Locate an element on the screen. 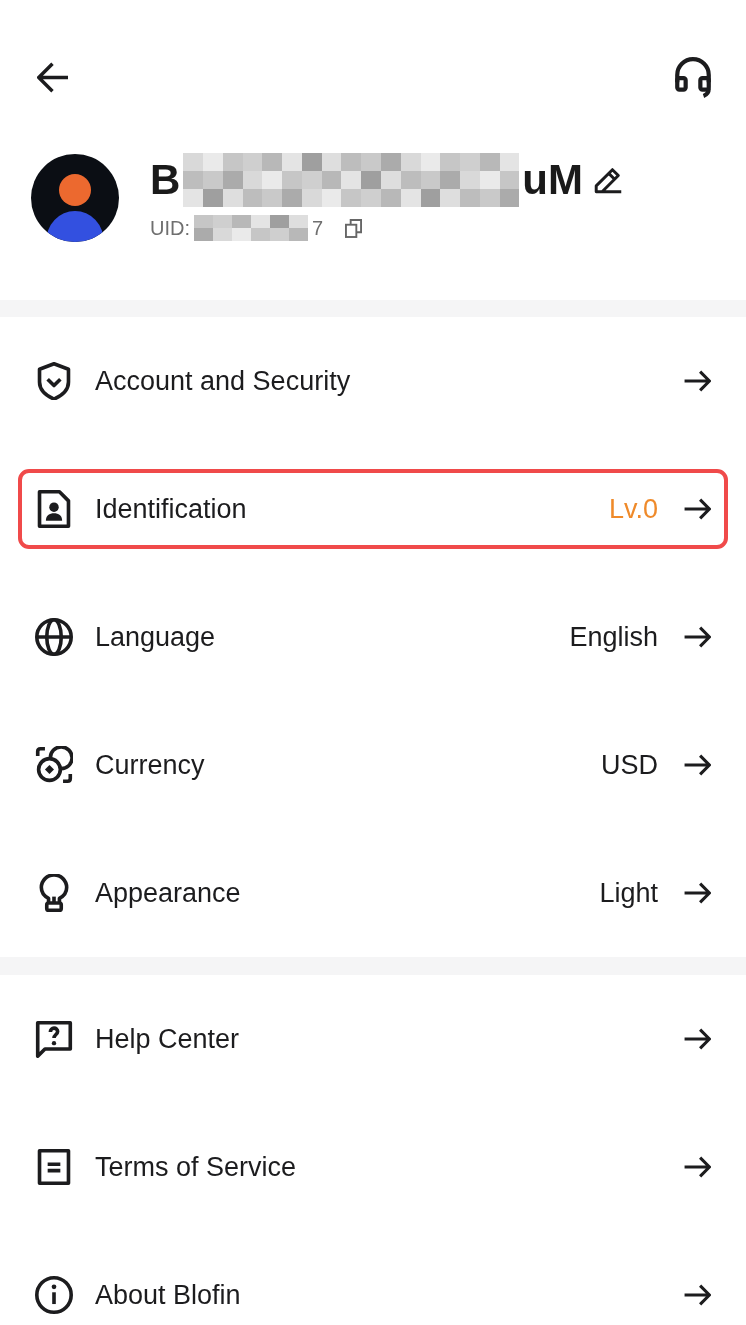  person-document-icon is located at coordinates (54, 509).